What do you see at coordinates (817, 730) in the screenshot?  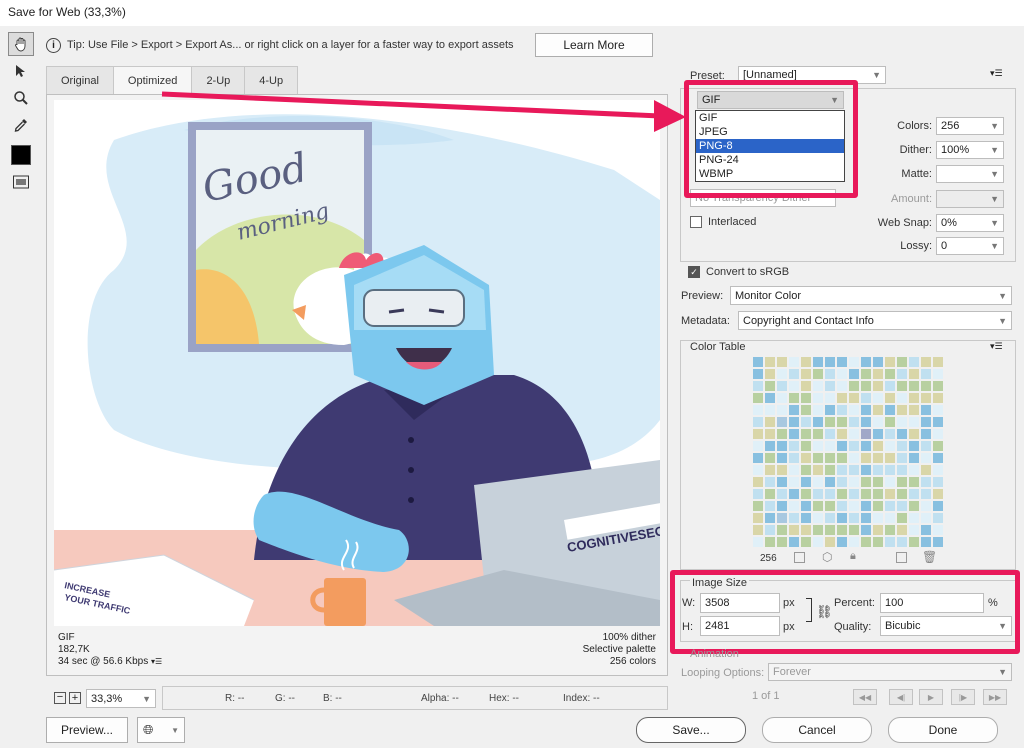 I see `cancel-button: Cancel` at bounding box center [817, 730].